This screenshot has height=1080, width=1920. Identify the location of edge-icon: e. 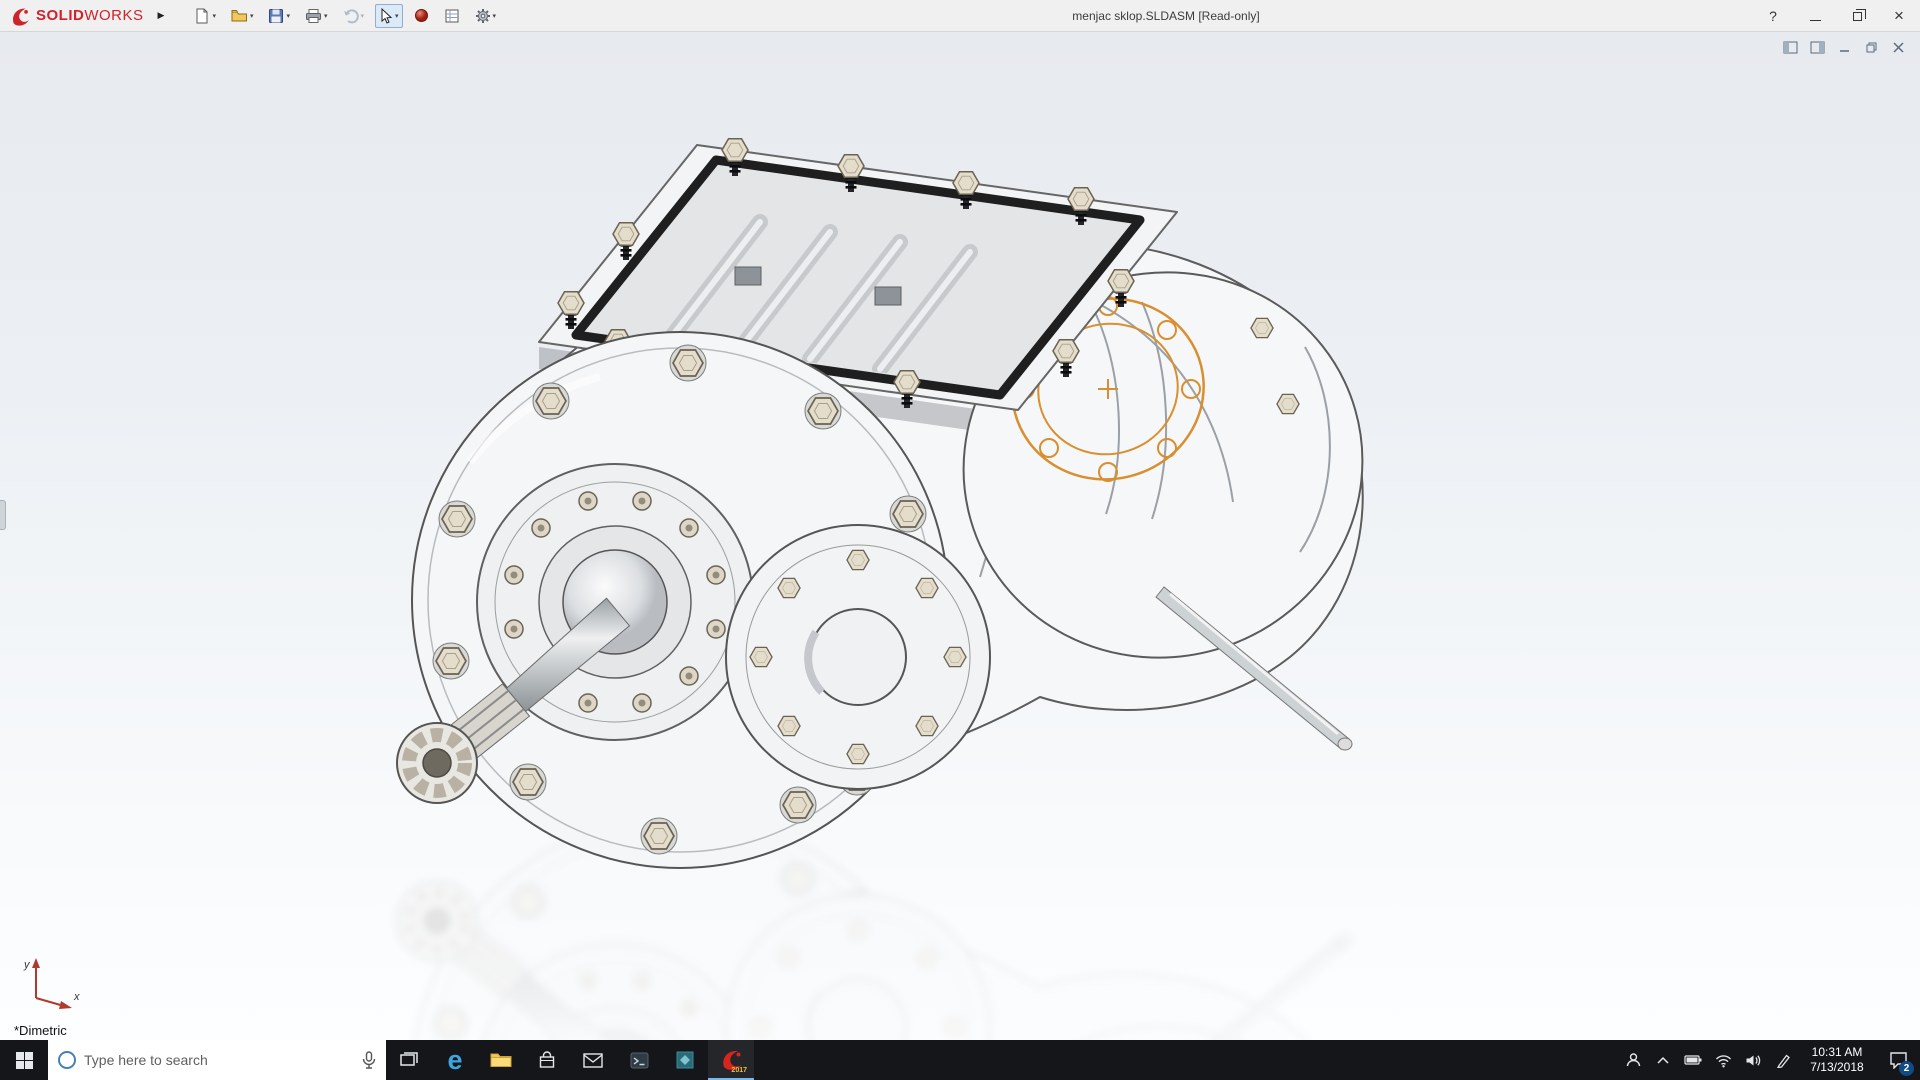
(455, 1059).